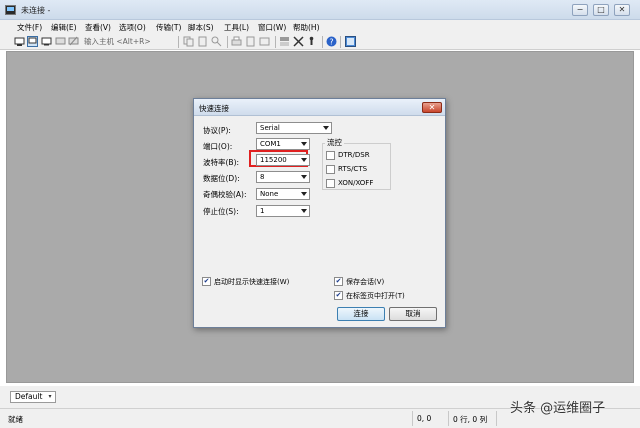 The image size is (640, 428). What do you see at coordinates (188, 41) in the screenshot?
I see `copy-icon` at bounding box center [188, 41].